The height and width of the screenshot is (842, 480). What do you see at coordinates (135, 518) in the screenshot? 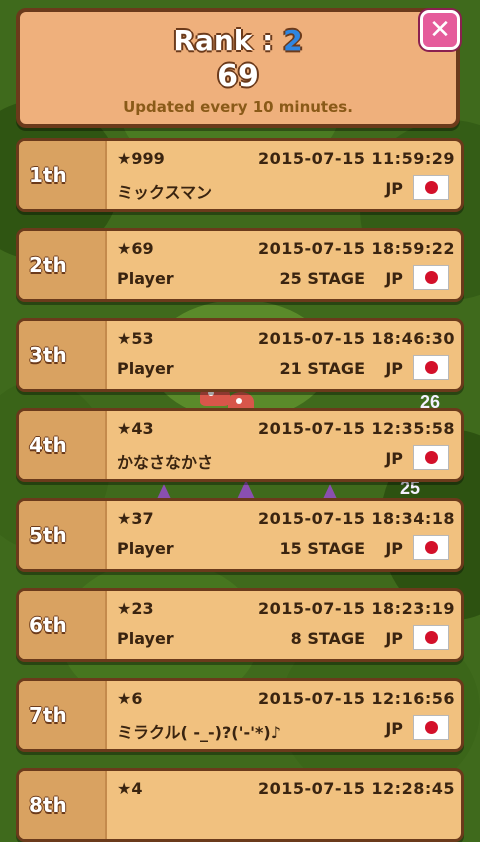
I see `star-count: ★37` at bounding box center [135, 518].